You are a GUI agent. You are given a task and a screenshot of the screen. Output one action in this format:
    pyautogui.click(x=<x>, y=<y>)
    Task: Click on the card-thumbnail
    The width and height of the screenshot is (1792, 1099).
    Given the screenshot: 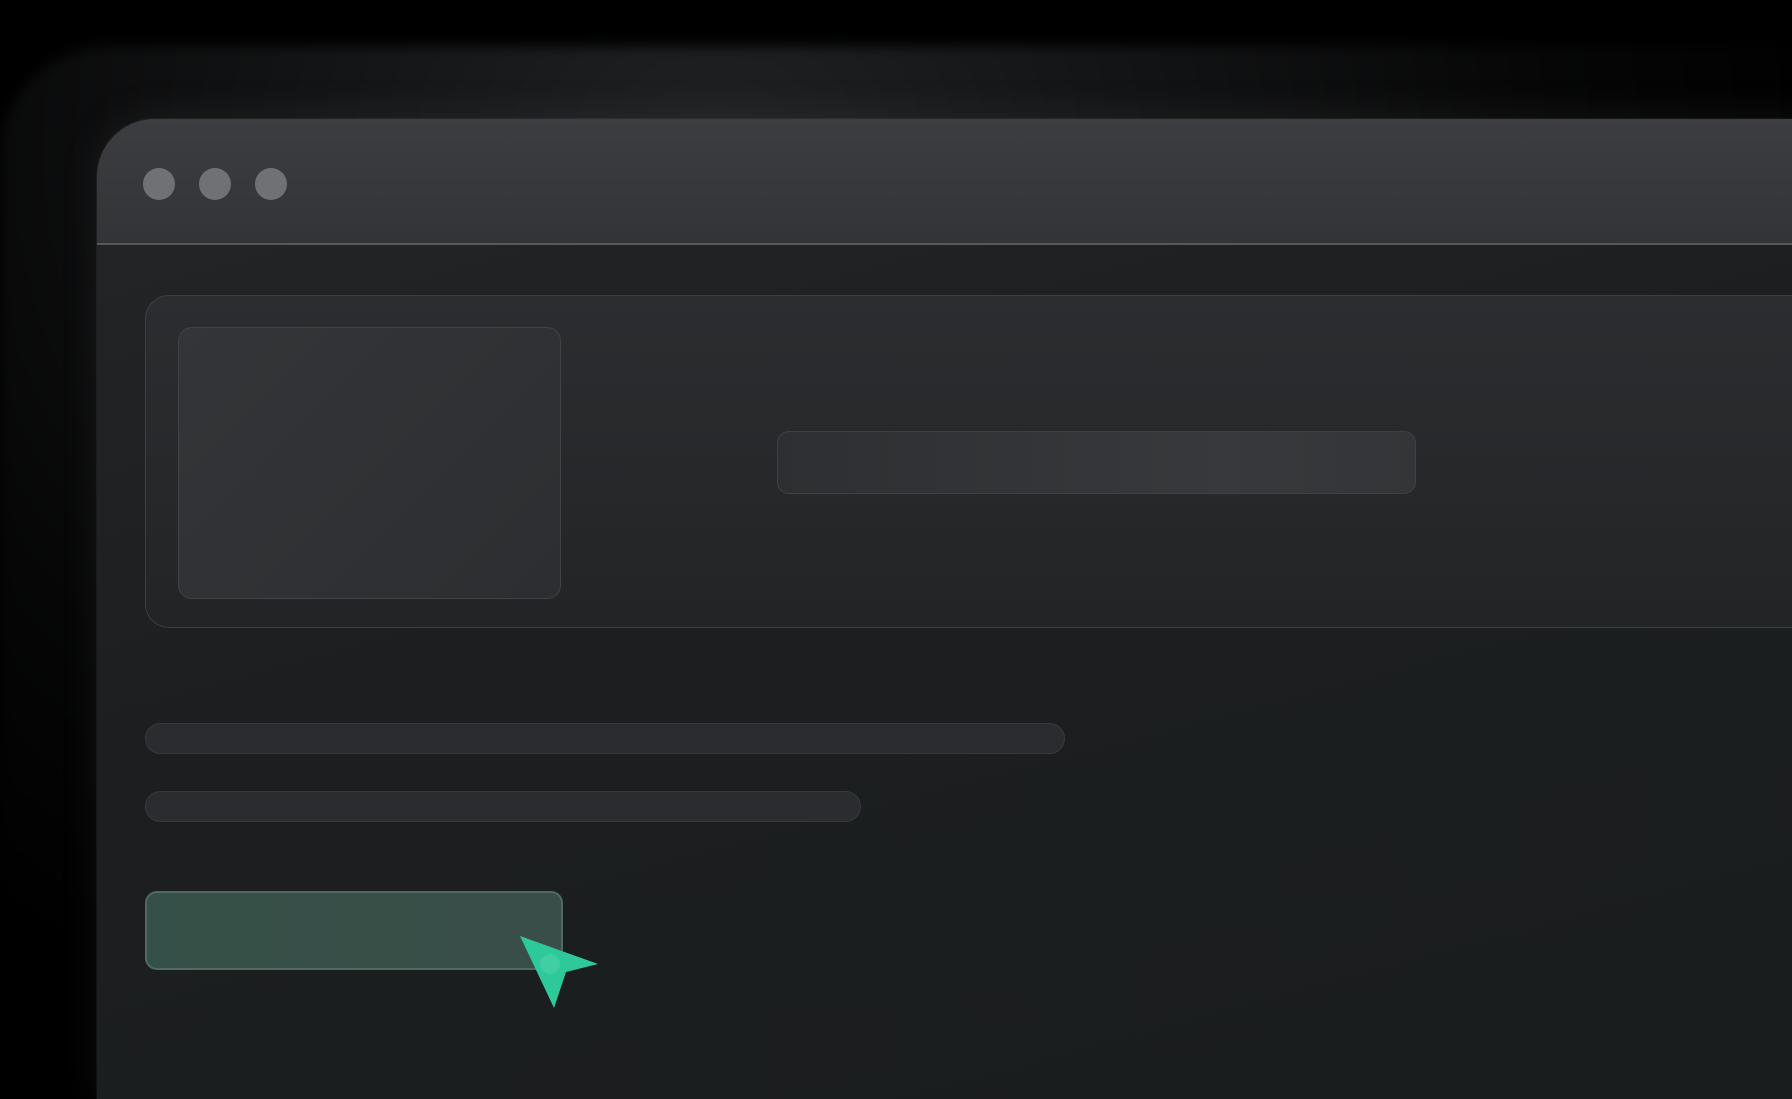 What is the action you would take?
    pyautogui.click(x=369, y=463)
    